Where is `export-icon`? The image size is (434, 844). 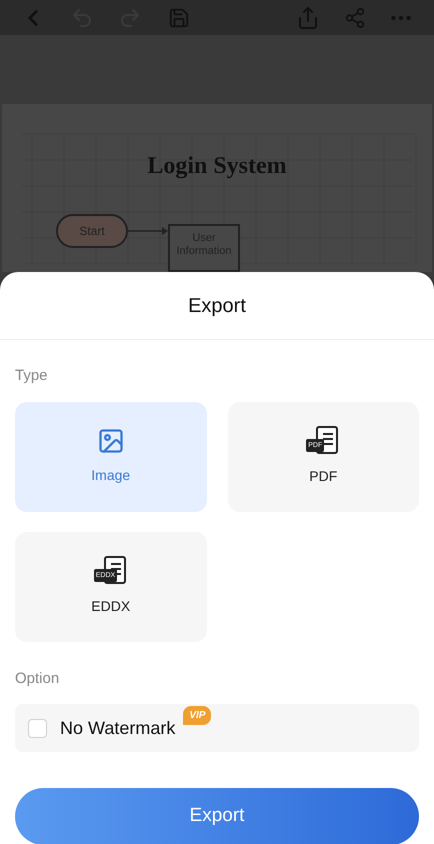
export-icon is located at coordinates (308, 18).